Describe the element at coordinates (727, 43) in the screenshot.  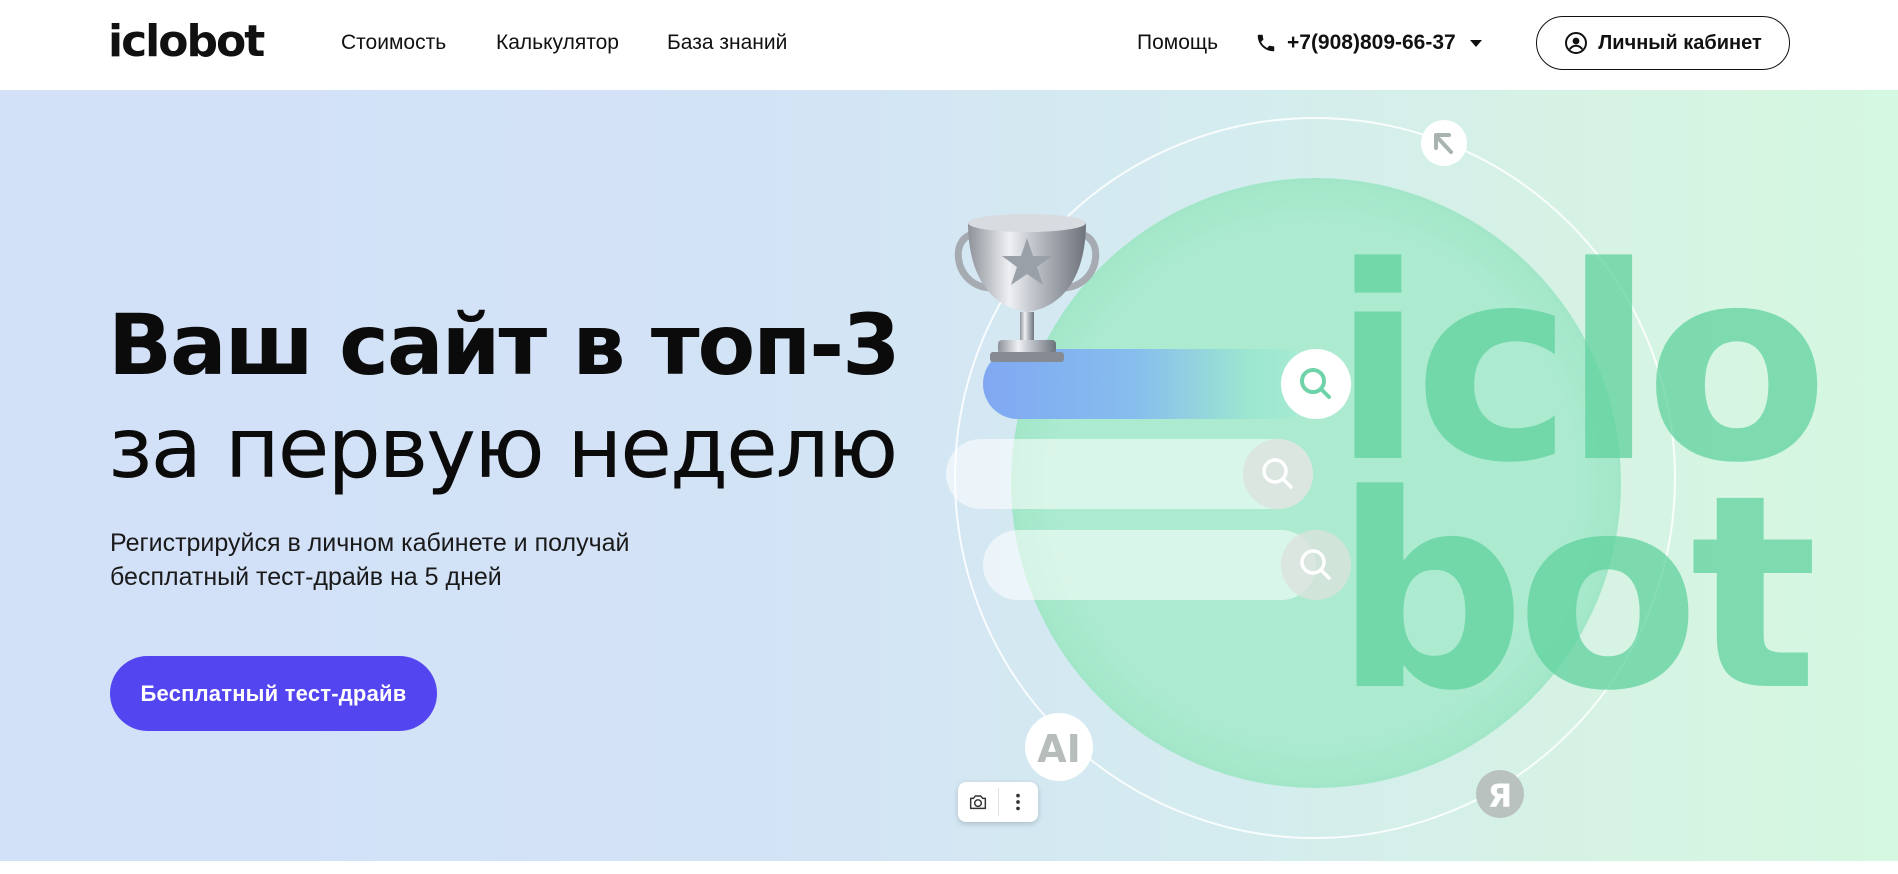
I see `nav-link-knowledge-base: База знаний` at that location.